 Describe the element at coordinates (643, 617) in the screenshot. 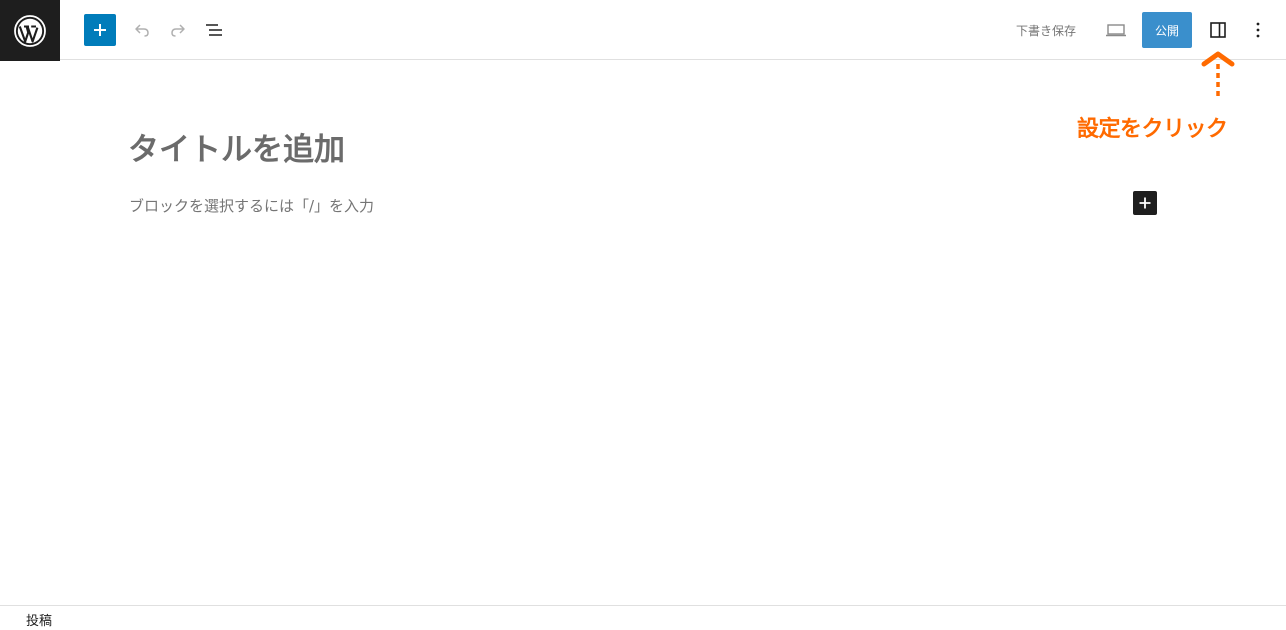

I see `editor-footer: 投稿` at that location.